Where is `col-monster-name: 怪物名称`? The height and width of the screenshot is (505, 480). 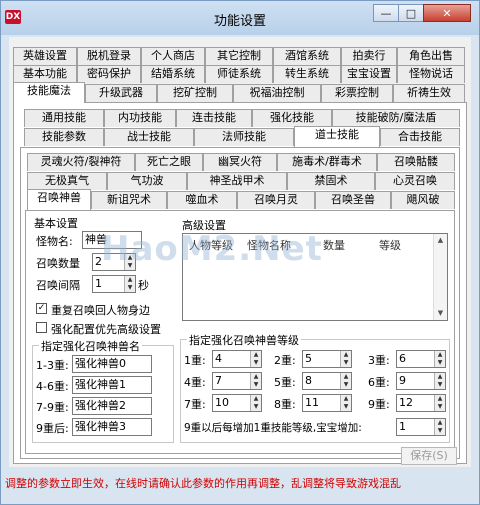 col-monster-name: 怪物名称 is located at coordinates (269, 245).